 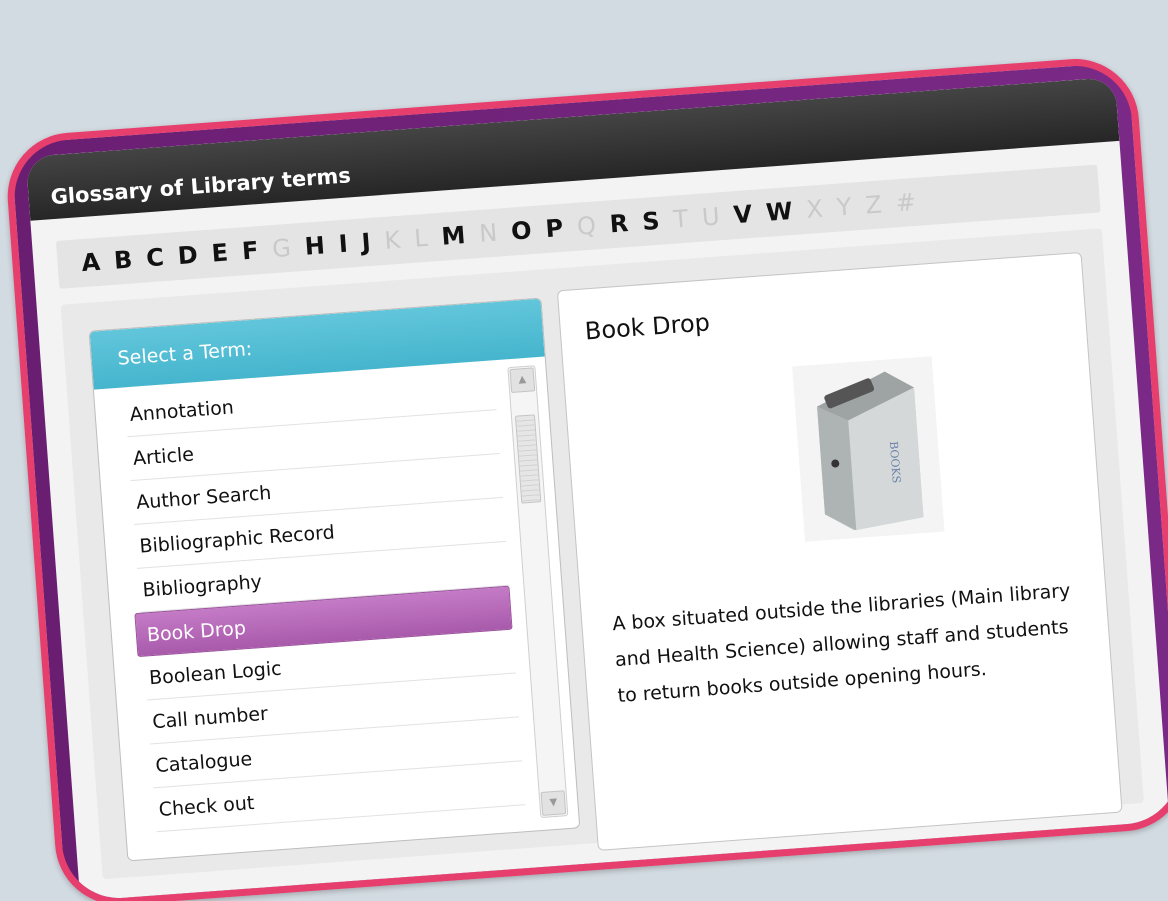 What do you see at coordinates (711, 217) in the screenshot?
I see `letter-u: U` at bounding box center [711, 217].